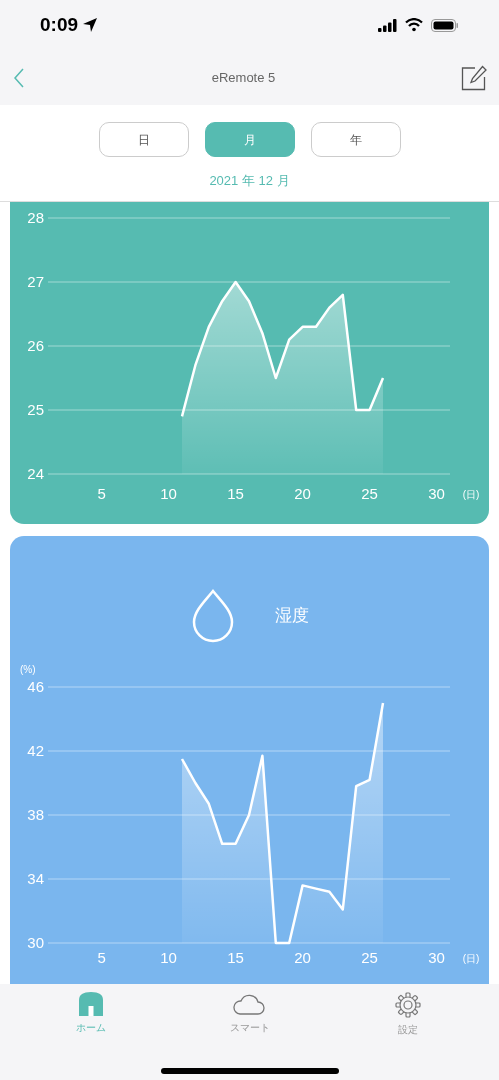 This screenshot has width=499, height=1080. I want to click on y-tick-label: 24, so click(35, 473).